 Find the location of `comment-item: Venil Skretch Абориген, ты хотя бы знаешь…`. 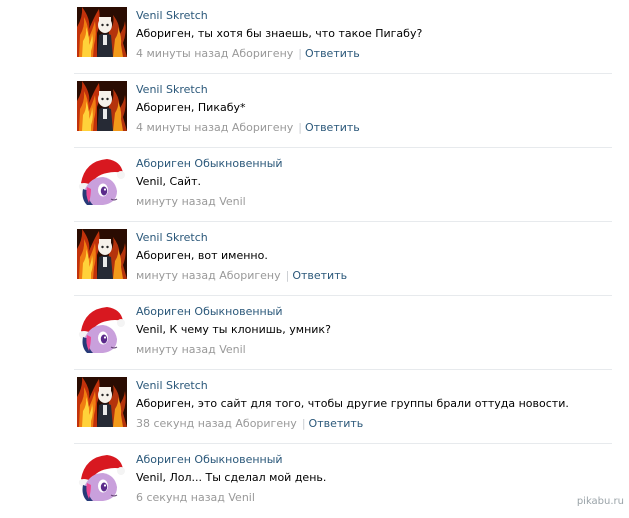

comment-item: Venil Skretch Абориген, ты хотя бы знаешь… is located at coordinates (314, 37).